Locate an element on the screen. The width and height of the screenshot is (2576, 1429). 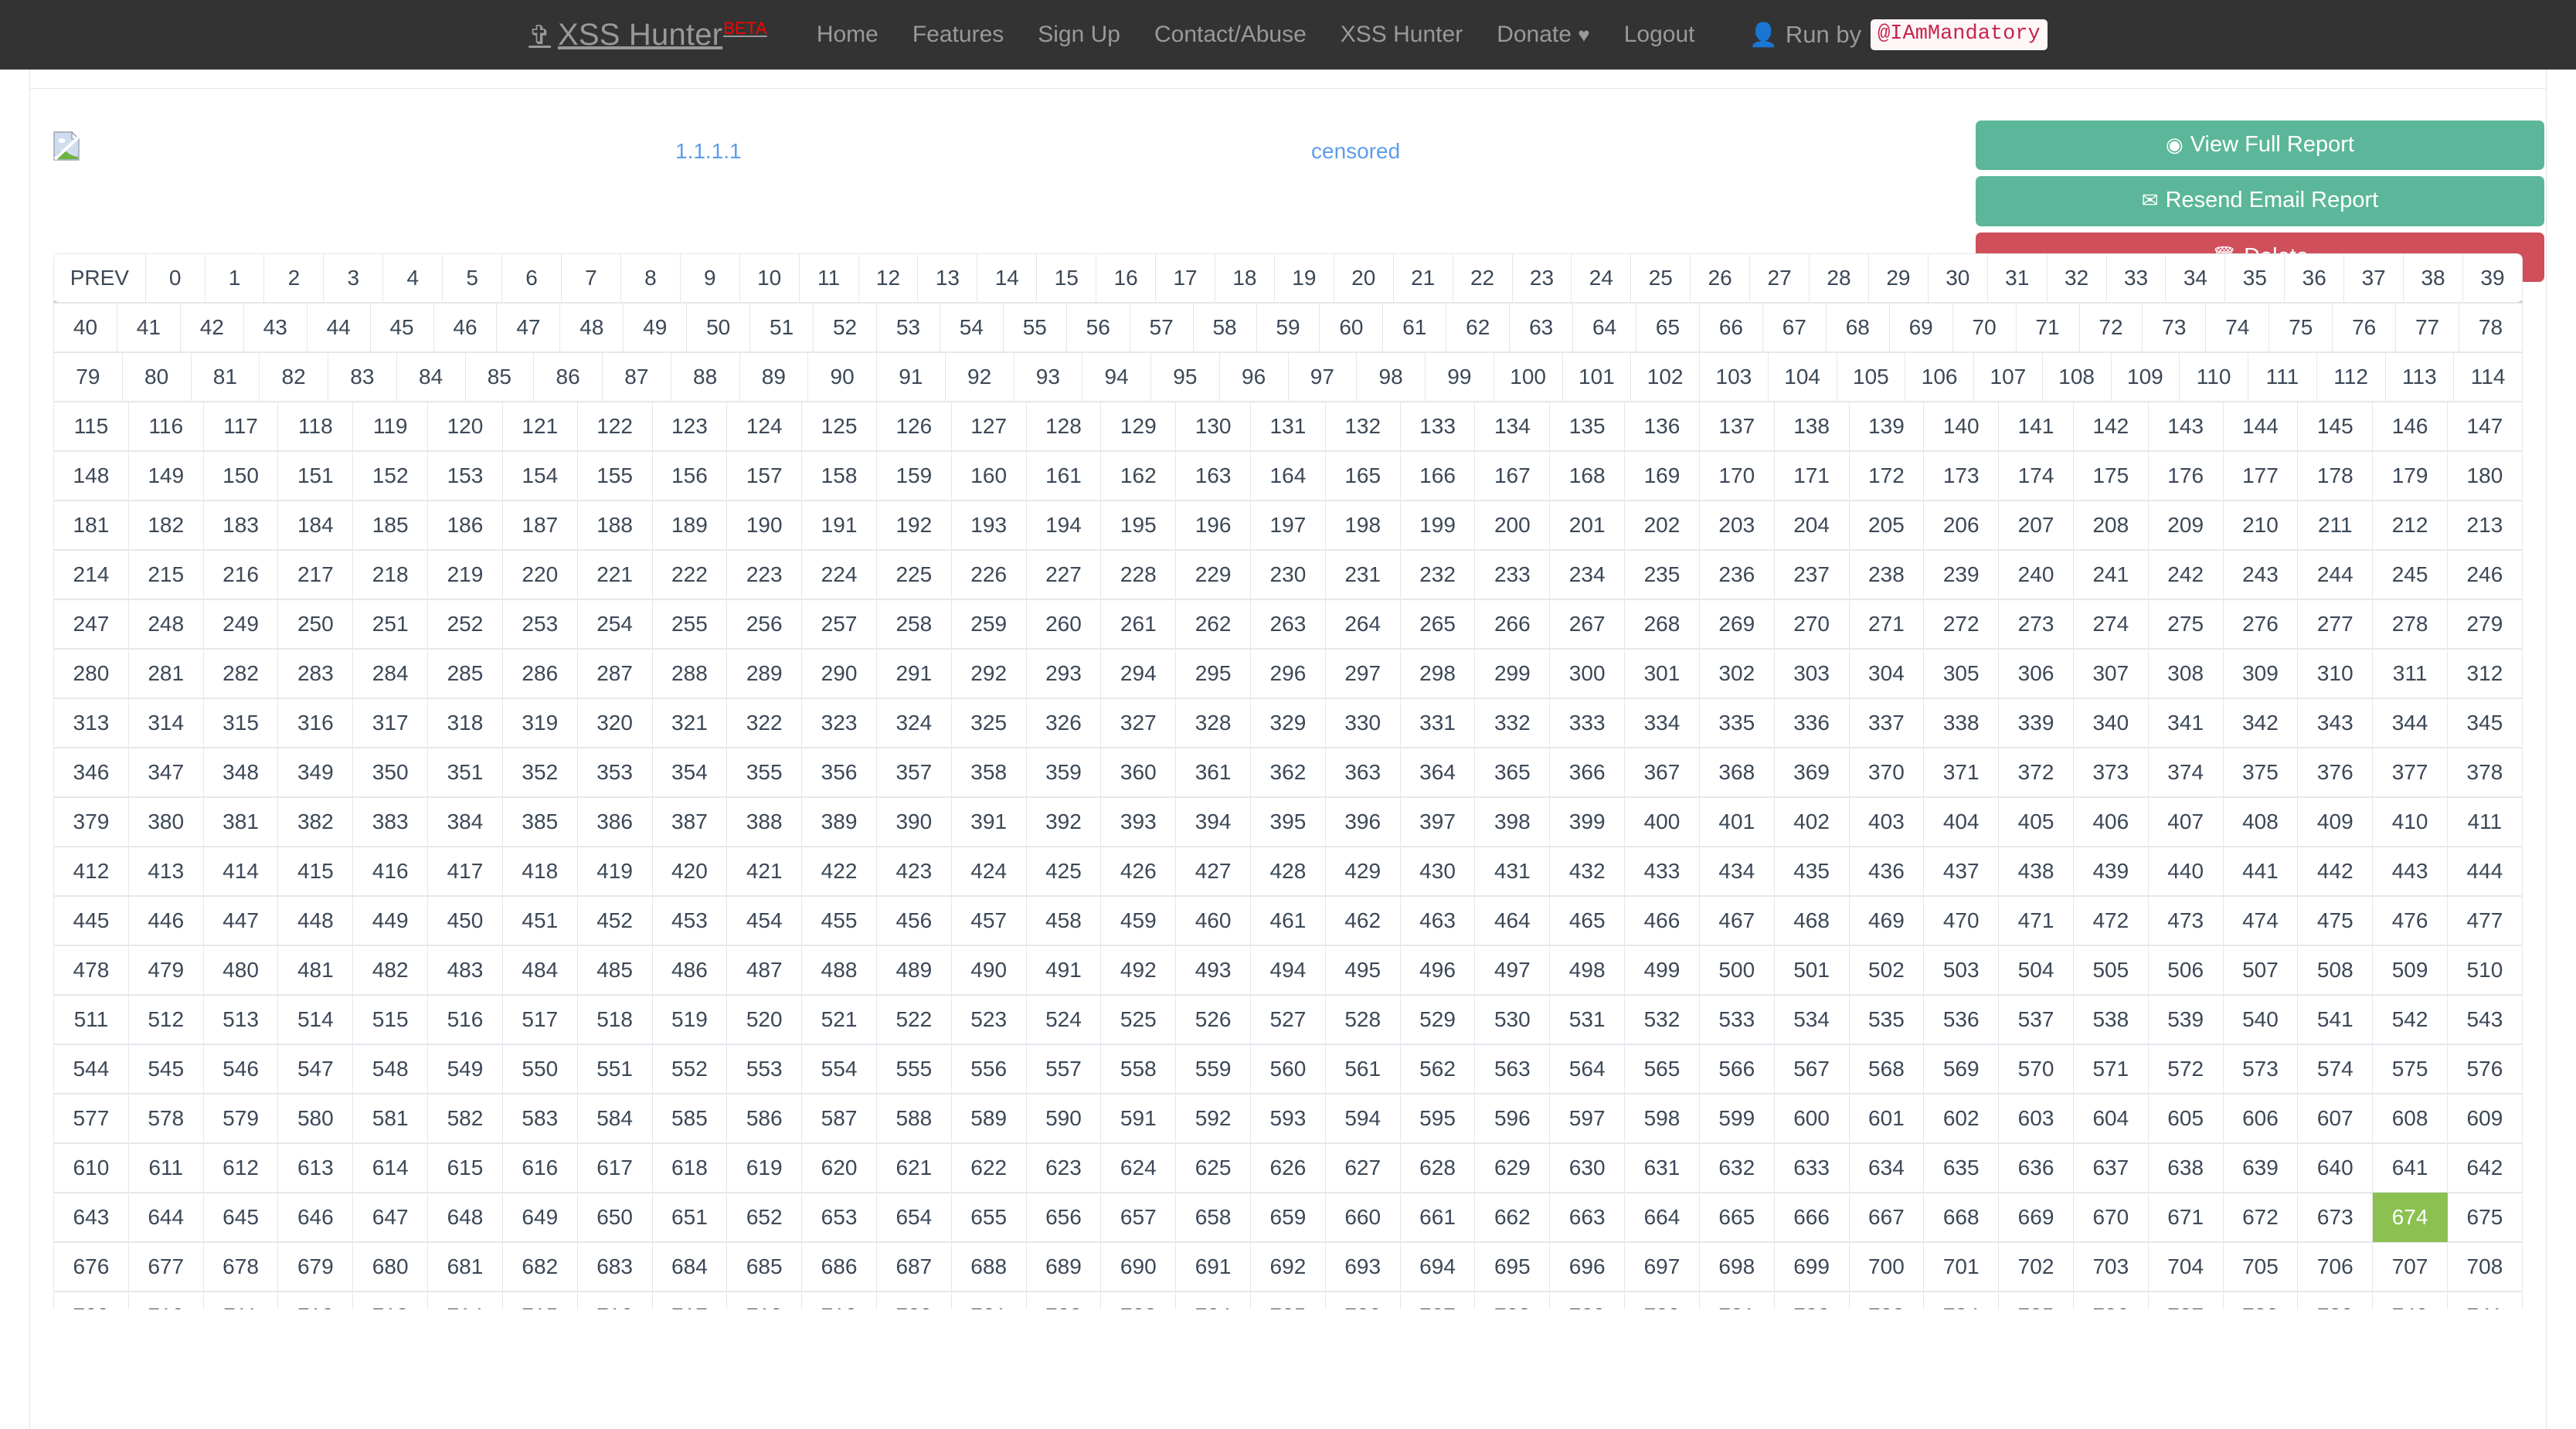
pagination-page: 325 is located at coordinates (989, 723).